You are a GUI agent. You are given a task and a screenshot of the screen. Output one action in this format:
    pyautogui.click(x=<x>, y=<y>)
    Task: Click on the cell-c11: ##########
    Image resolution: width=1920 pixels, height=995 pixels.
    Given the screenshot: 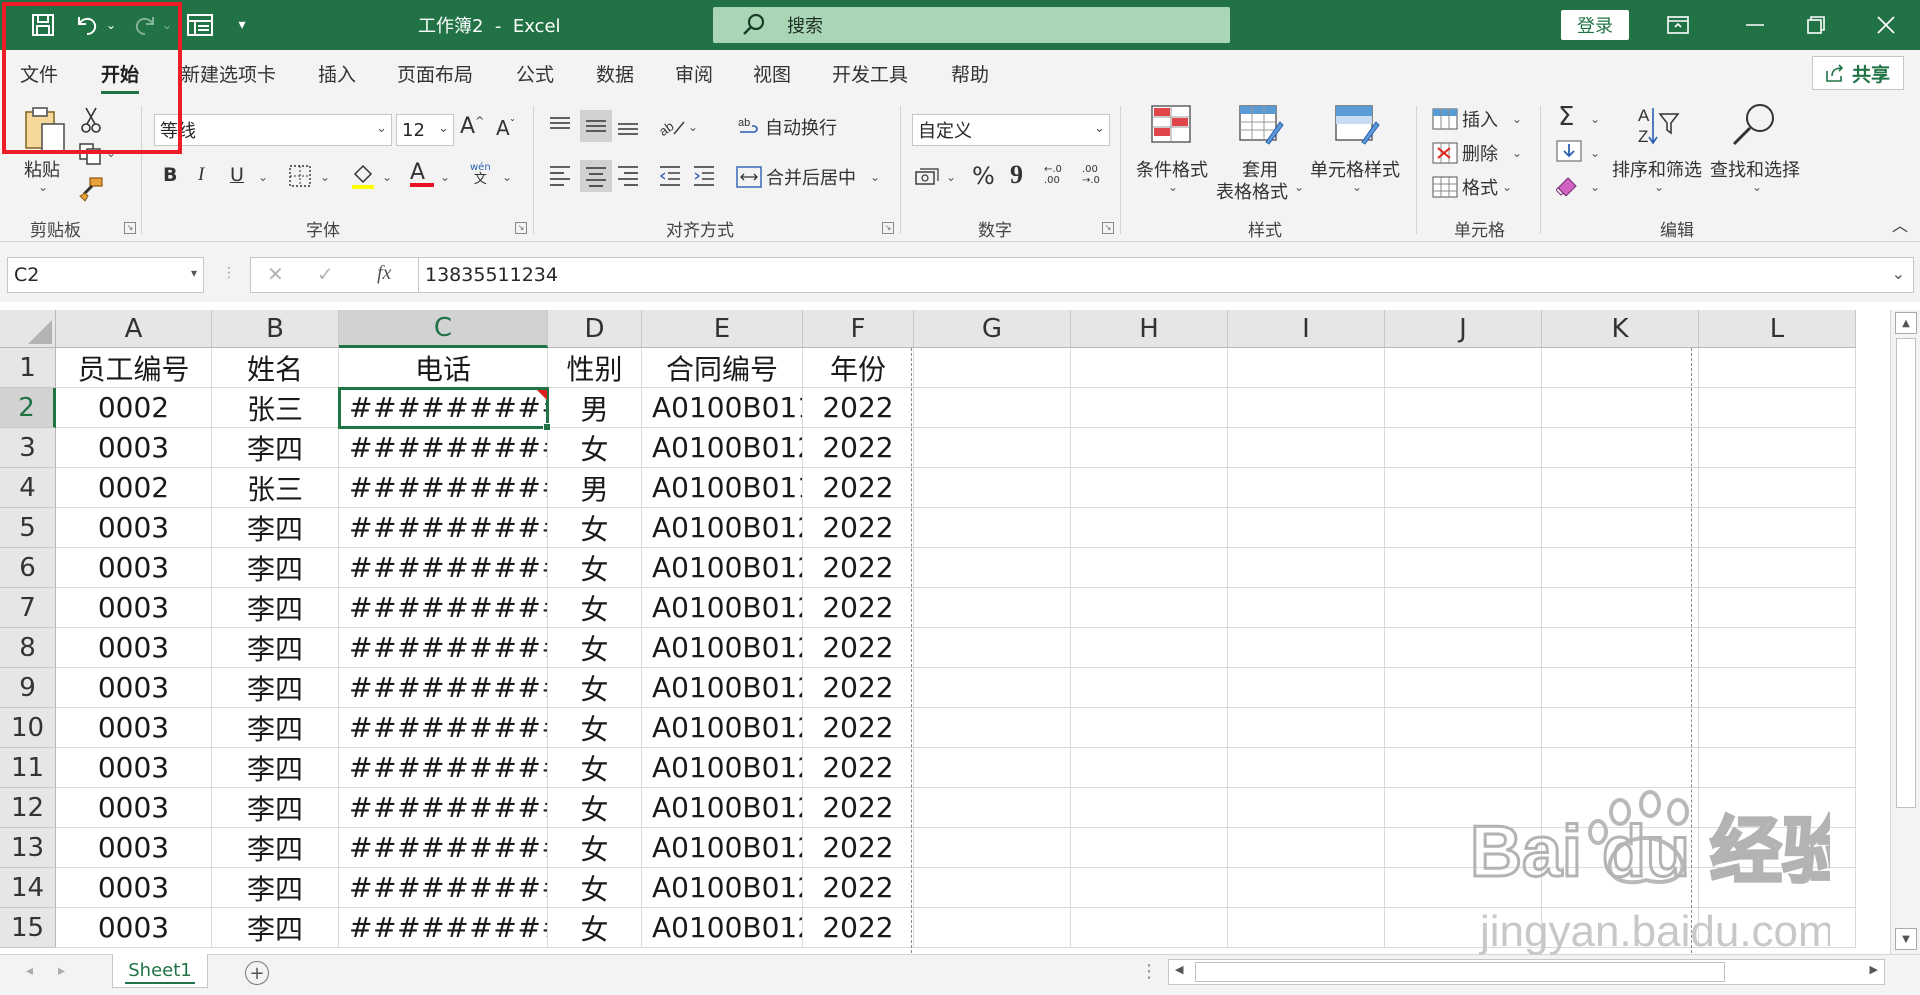 What is the action you would take?
    pyautogui.click(x=443, y=768)
    